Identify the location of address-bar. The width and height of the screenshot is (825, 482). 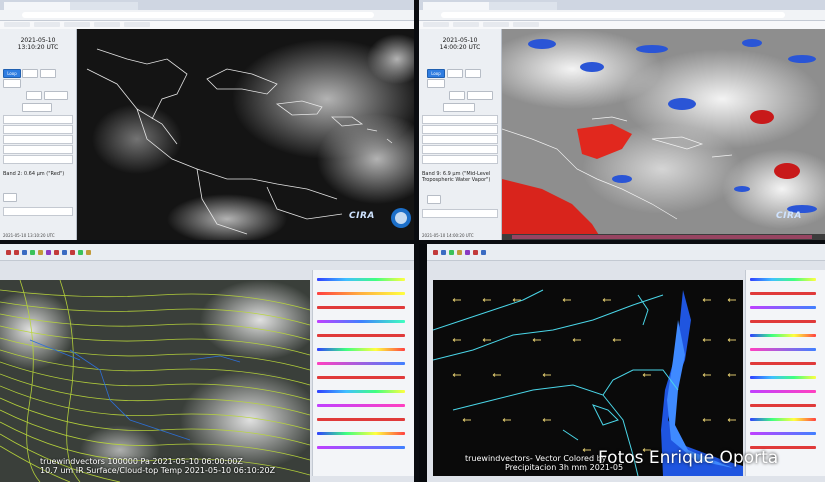
(207, 15).